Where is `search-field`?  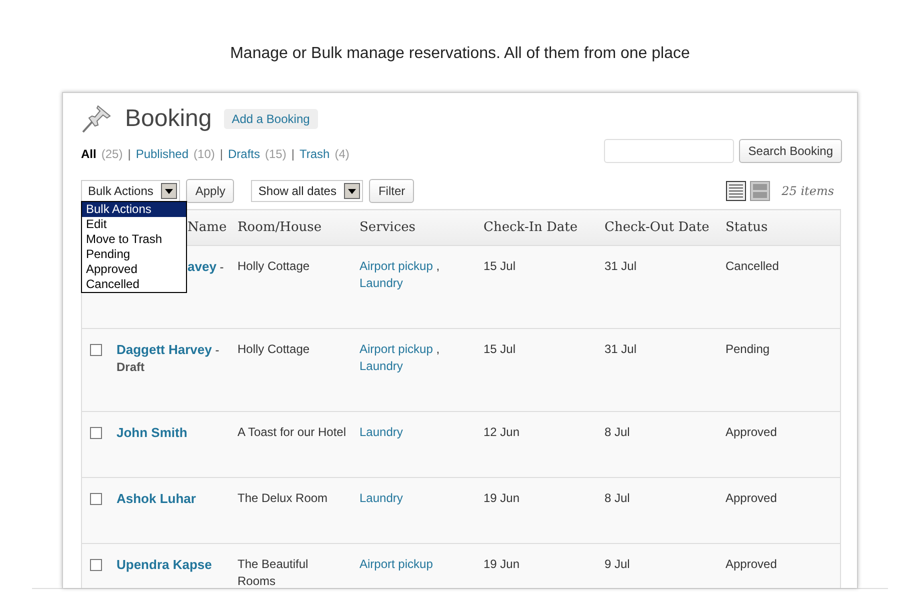
search-field is located at coordinates (669, 151).